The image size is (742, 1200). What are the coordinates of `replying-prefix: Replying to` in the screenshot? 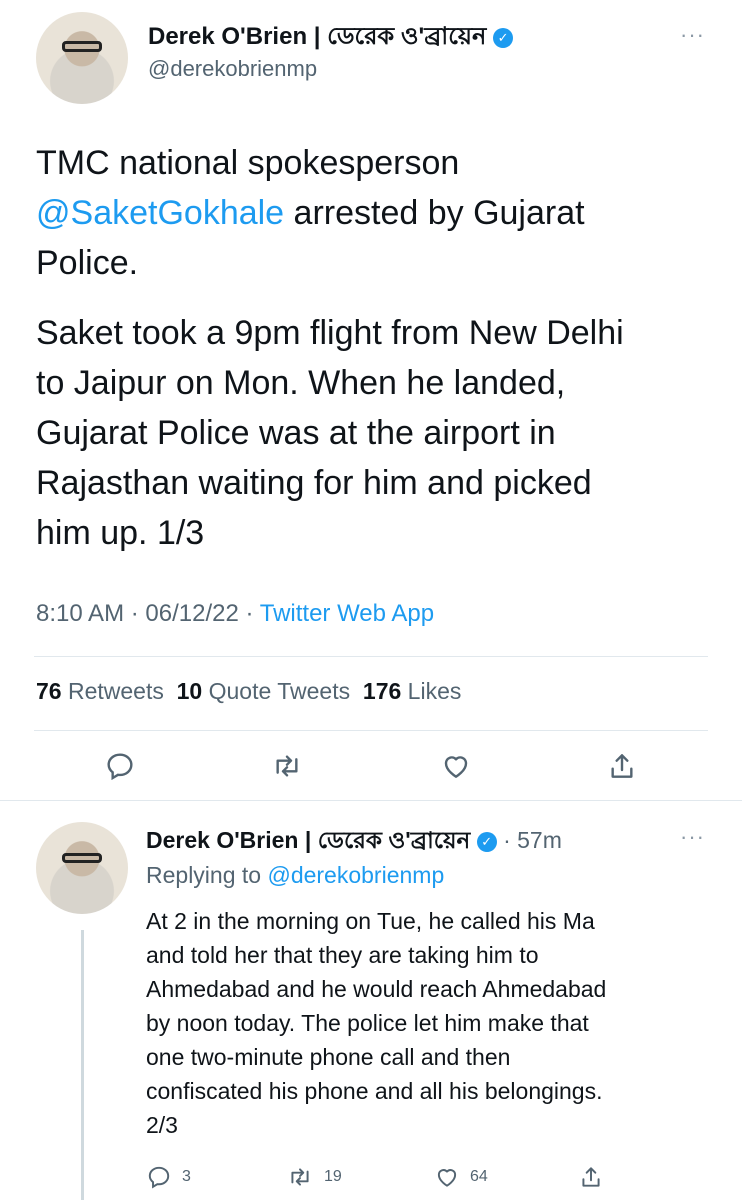 It's located at (204, 875).